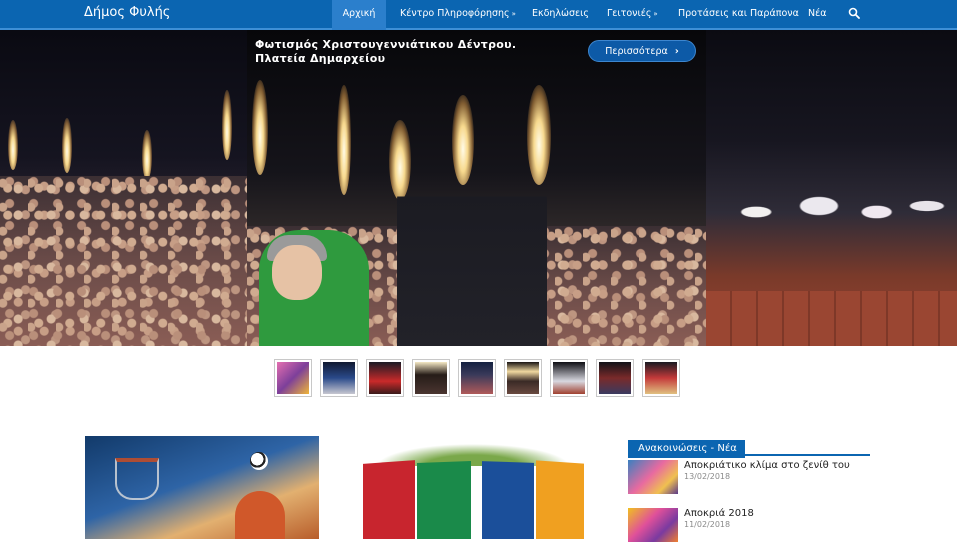 The width and height of the screenshot is (957, 544). I want to click on book-page-blue, so click(508, 500).